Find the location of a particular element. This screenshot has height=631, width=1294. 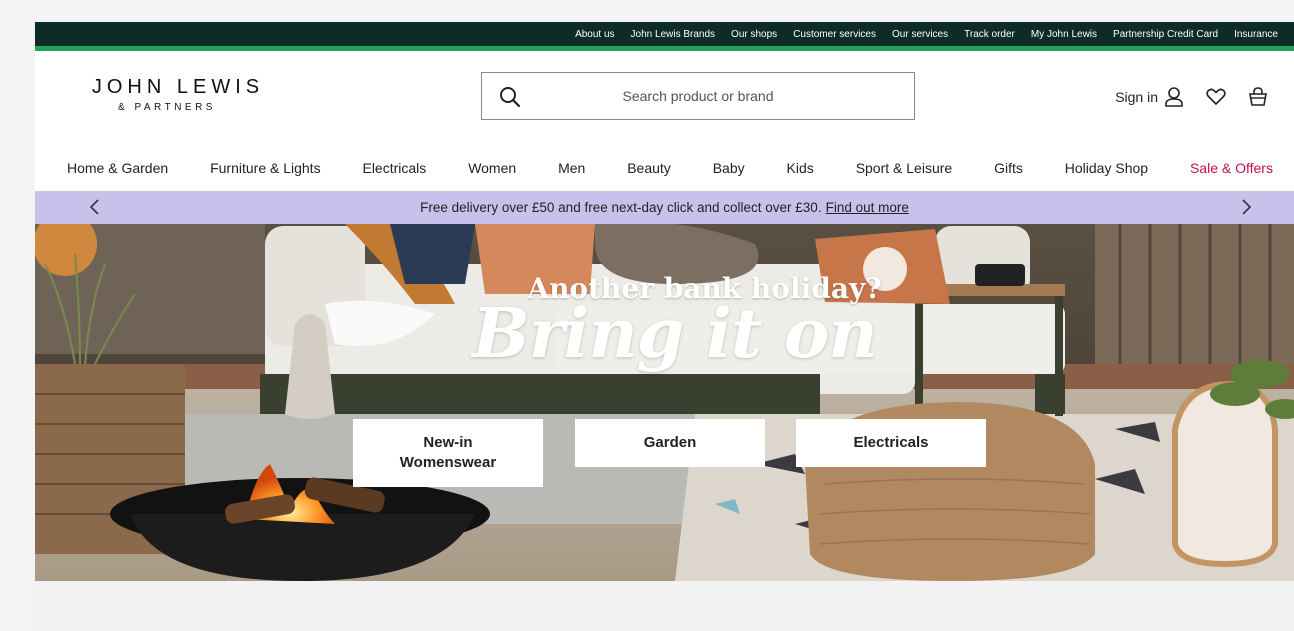

promo-find-out-more-link: Find out more is located at coordinates (867, 207).